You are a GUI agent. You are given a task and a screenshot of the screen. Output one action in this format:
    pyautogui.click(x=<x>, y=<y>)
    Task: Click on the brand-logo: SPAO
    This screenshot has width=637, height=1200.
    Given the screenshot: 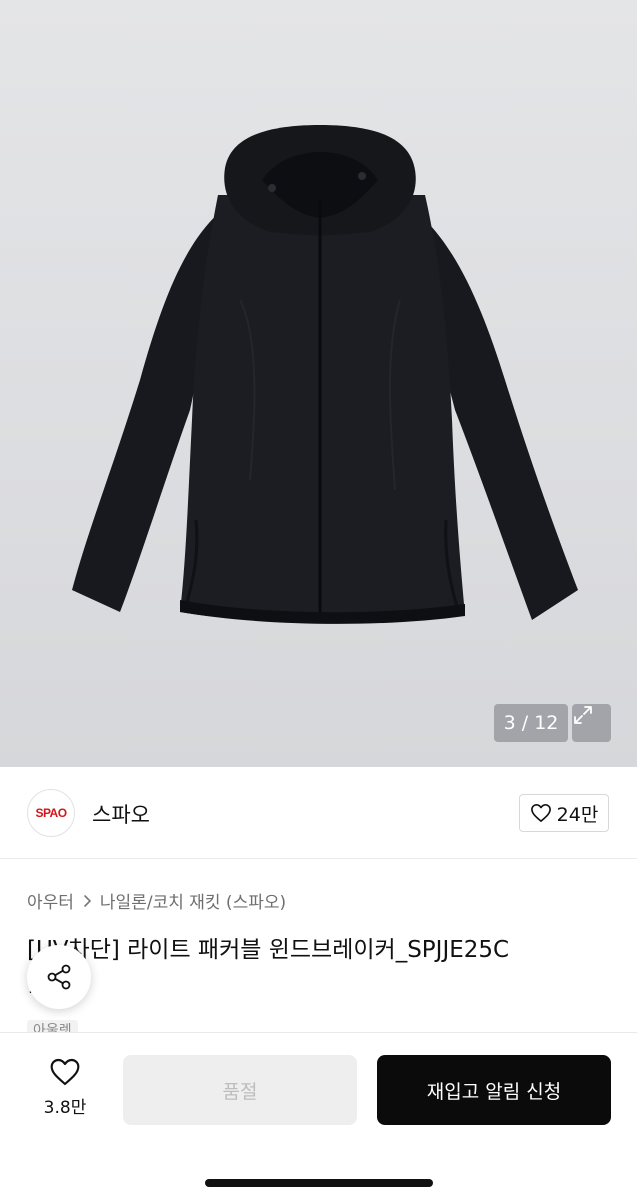 What is the action you would take?
    pyautogui.click(x=51, y=813)
    